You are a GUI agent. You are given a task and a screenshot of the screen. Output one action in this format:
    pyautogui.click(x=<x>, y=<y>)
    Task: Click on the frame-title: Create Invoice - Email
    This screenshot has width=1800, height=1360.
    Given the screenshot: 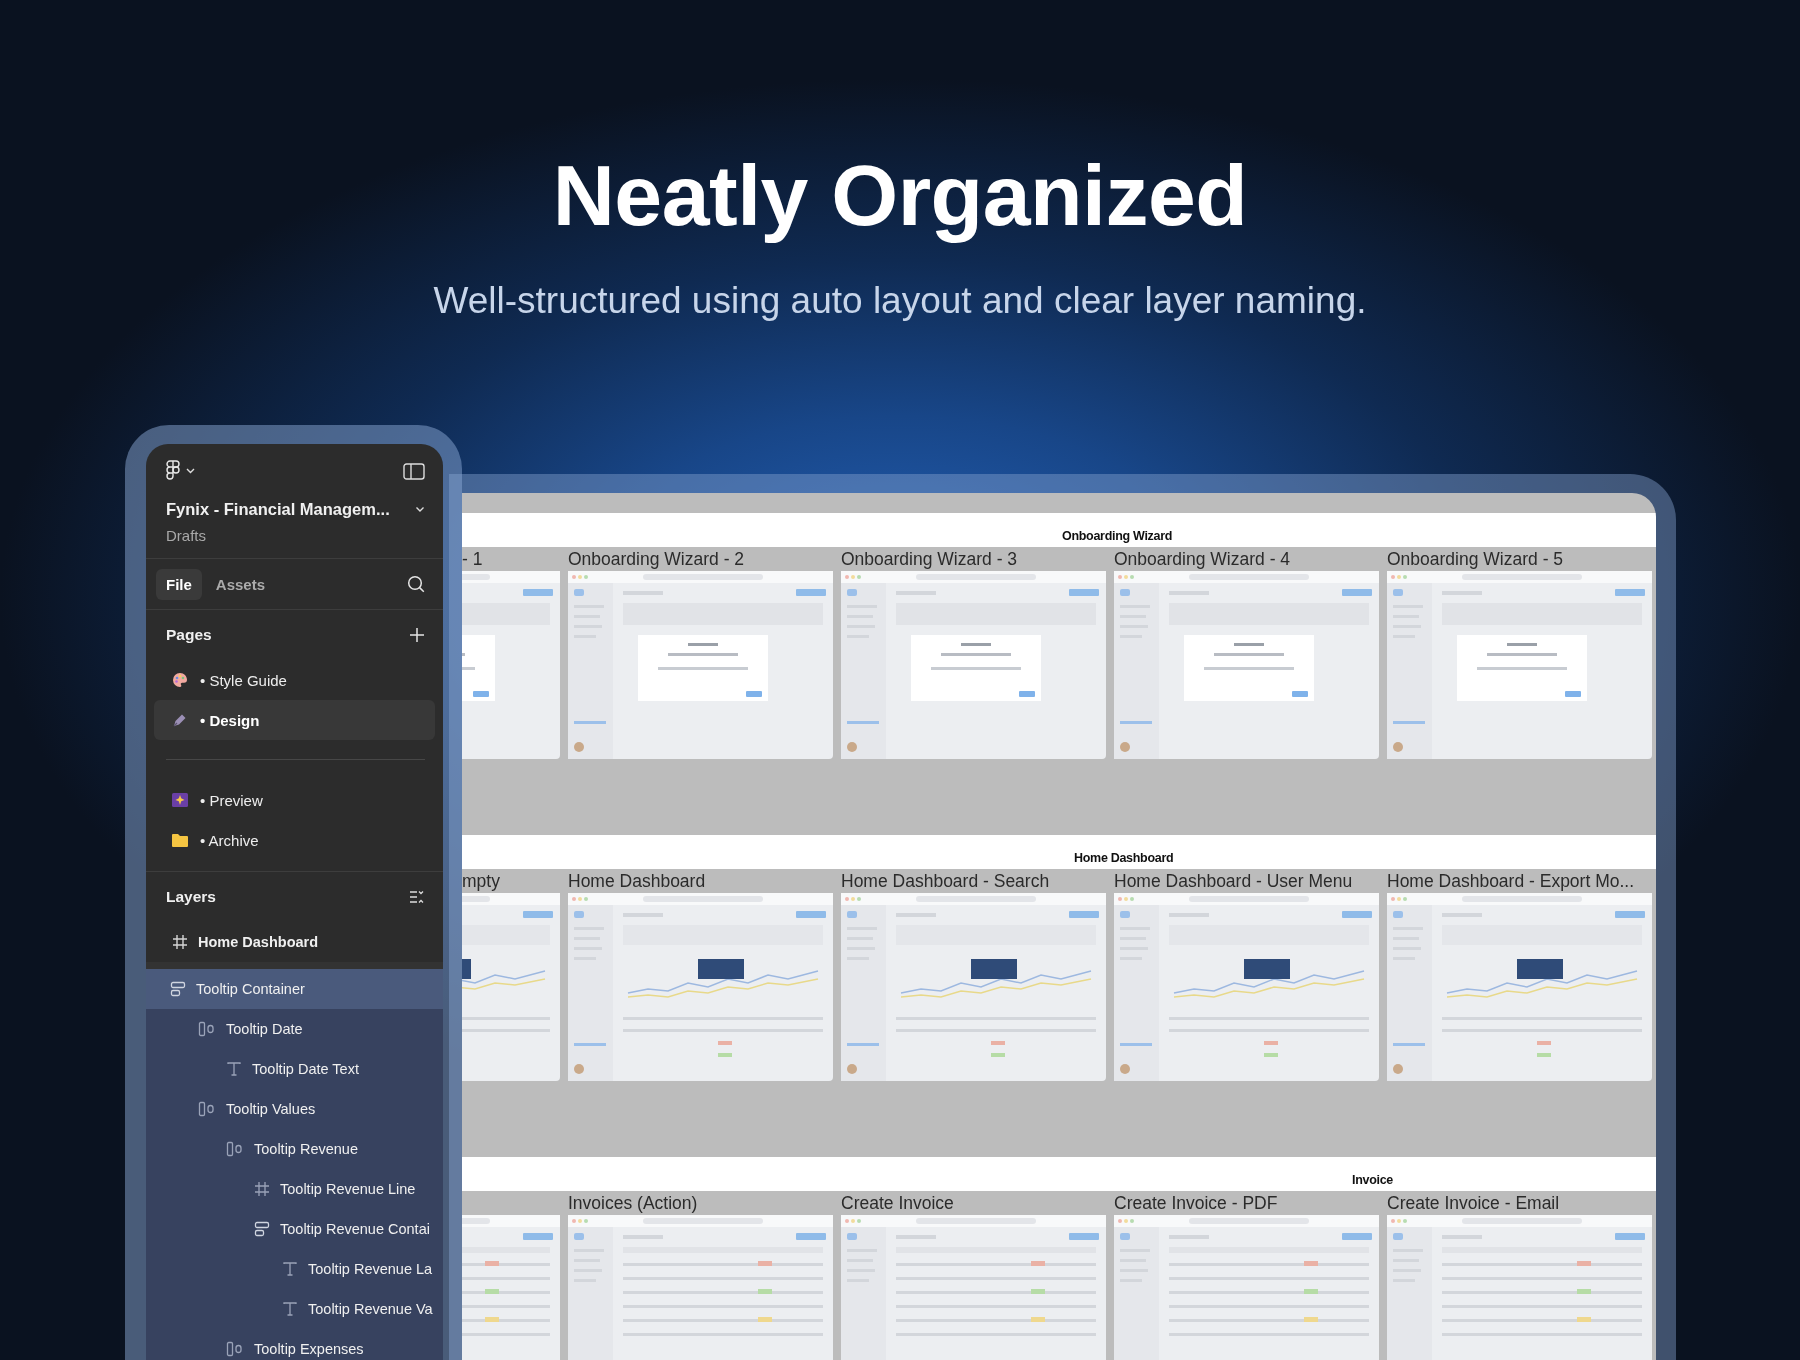 What is the action you would take?
    pyautogui.click(x=1473, y=1203)
    